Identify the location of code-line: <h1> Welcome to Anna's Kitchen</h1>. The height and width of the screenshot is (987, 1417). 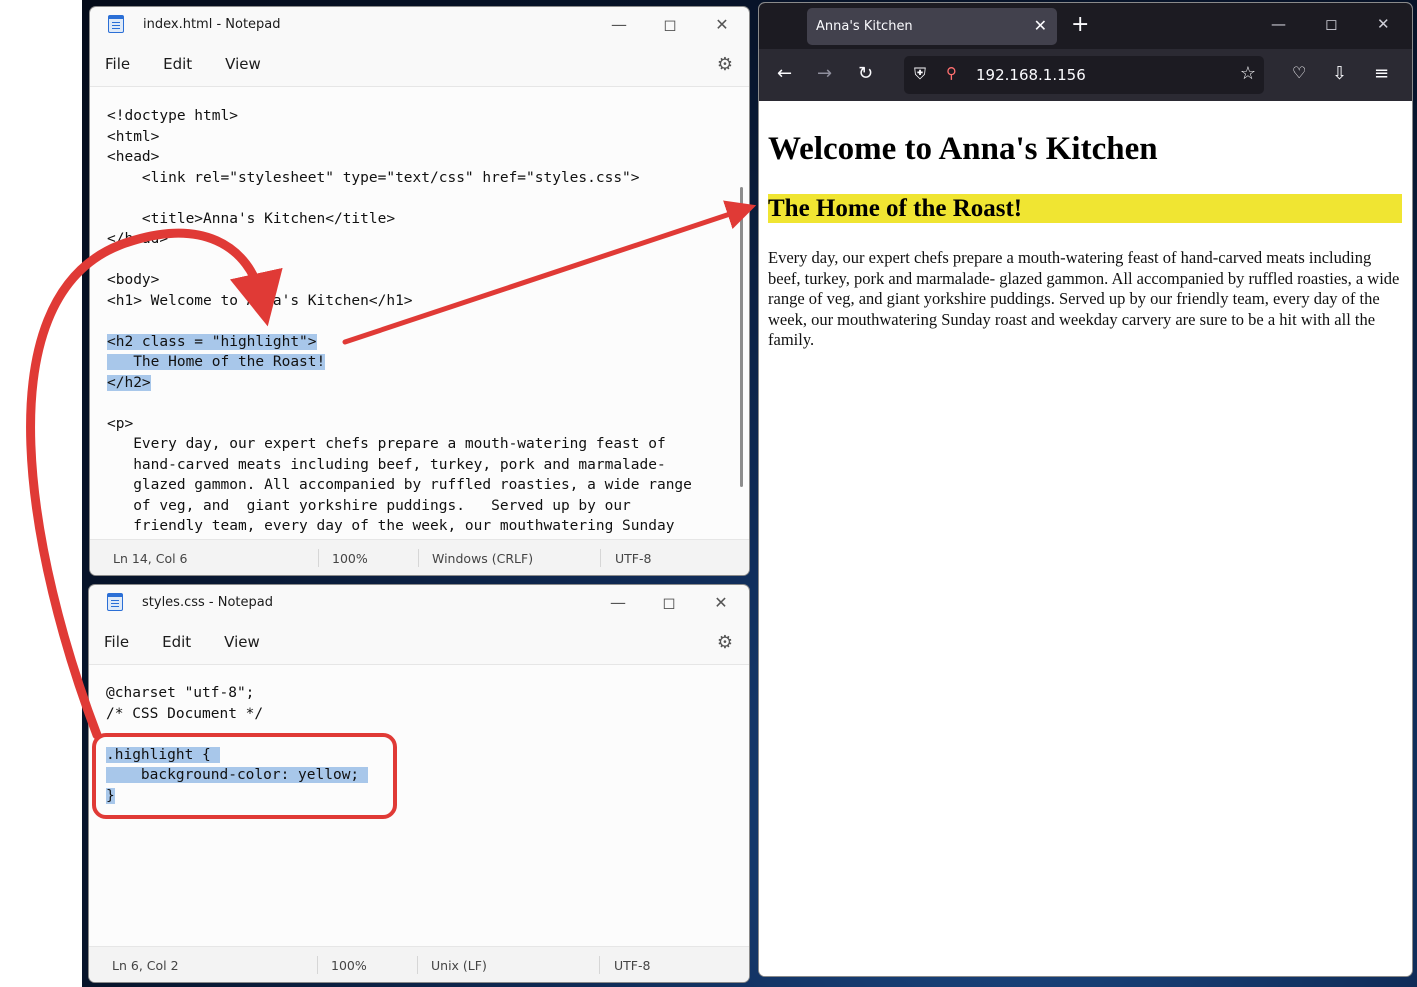
(260, 300).